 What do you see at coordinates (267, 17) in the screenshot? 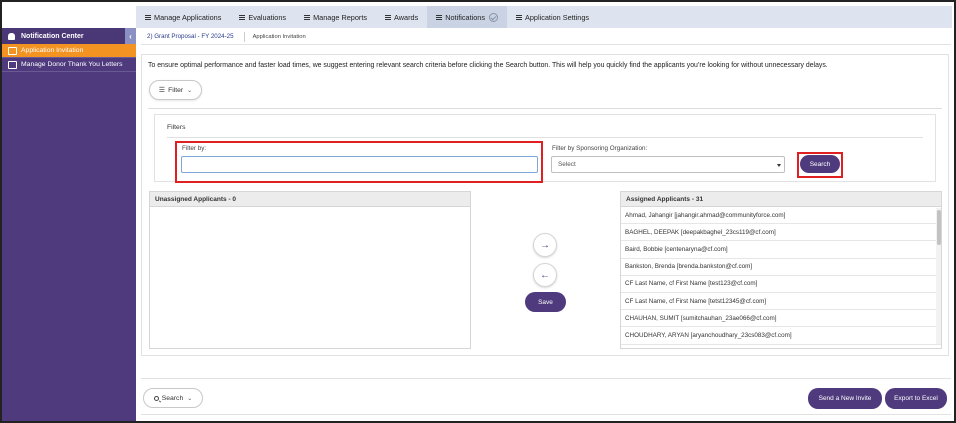
I see `nav-label: Evaluations` at bounding box center [267, 17].